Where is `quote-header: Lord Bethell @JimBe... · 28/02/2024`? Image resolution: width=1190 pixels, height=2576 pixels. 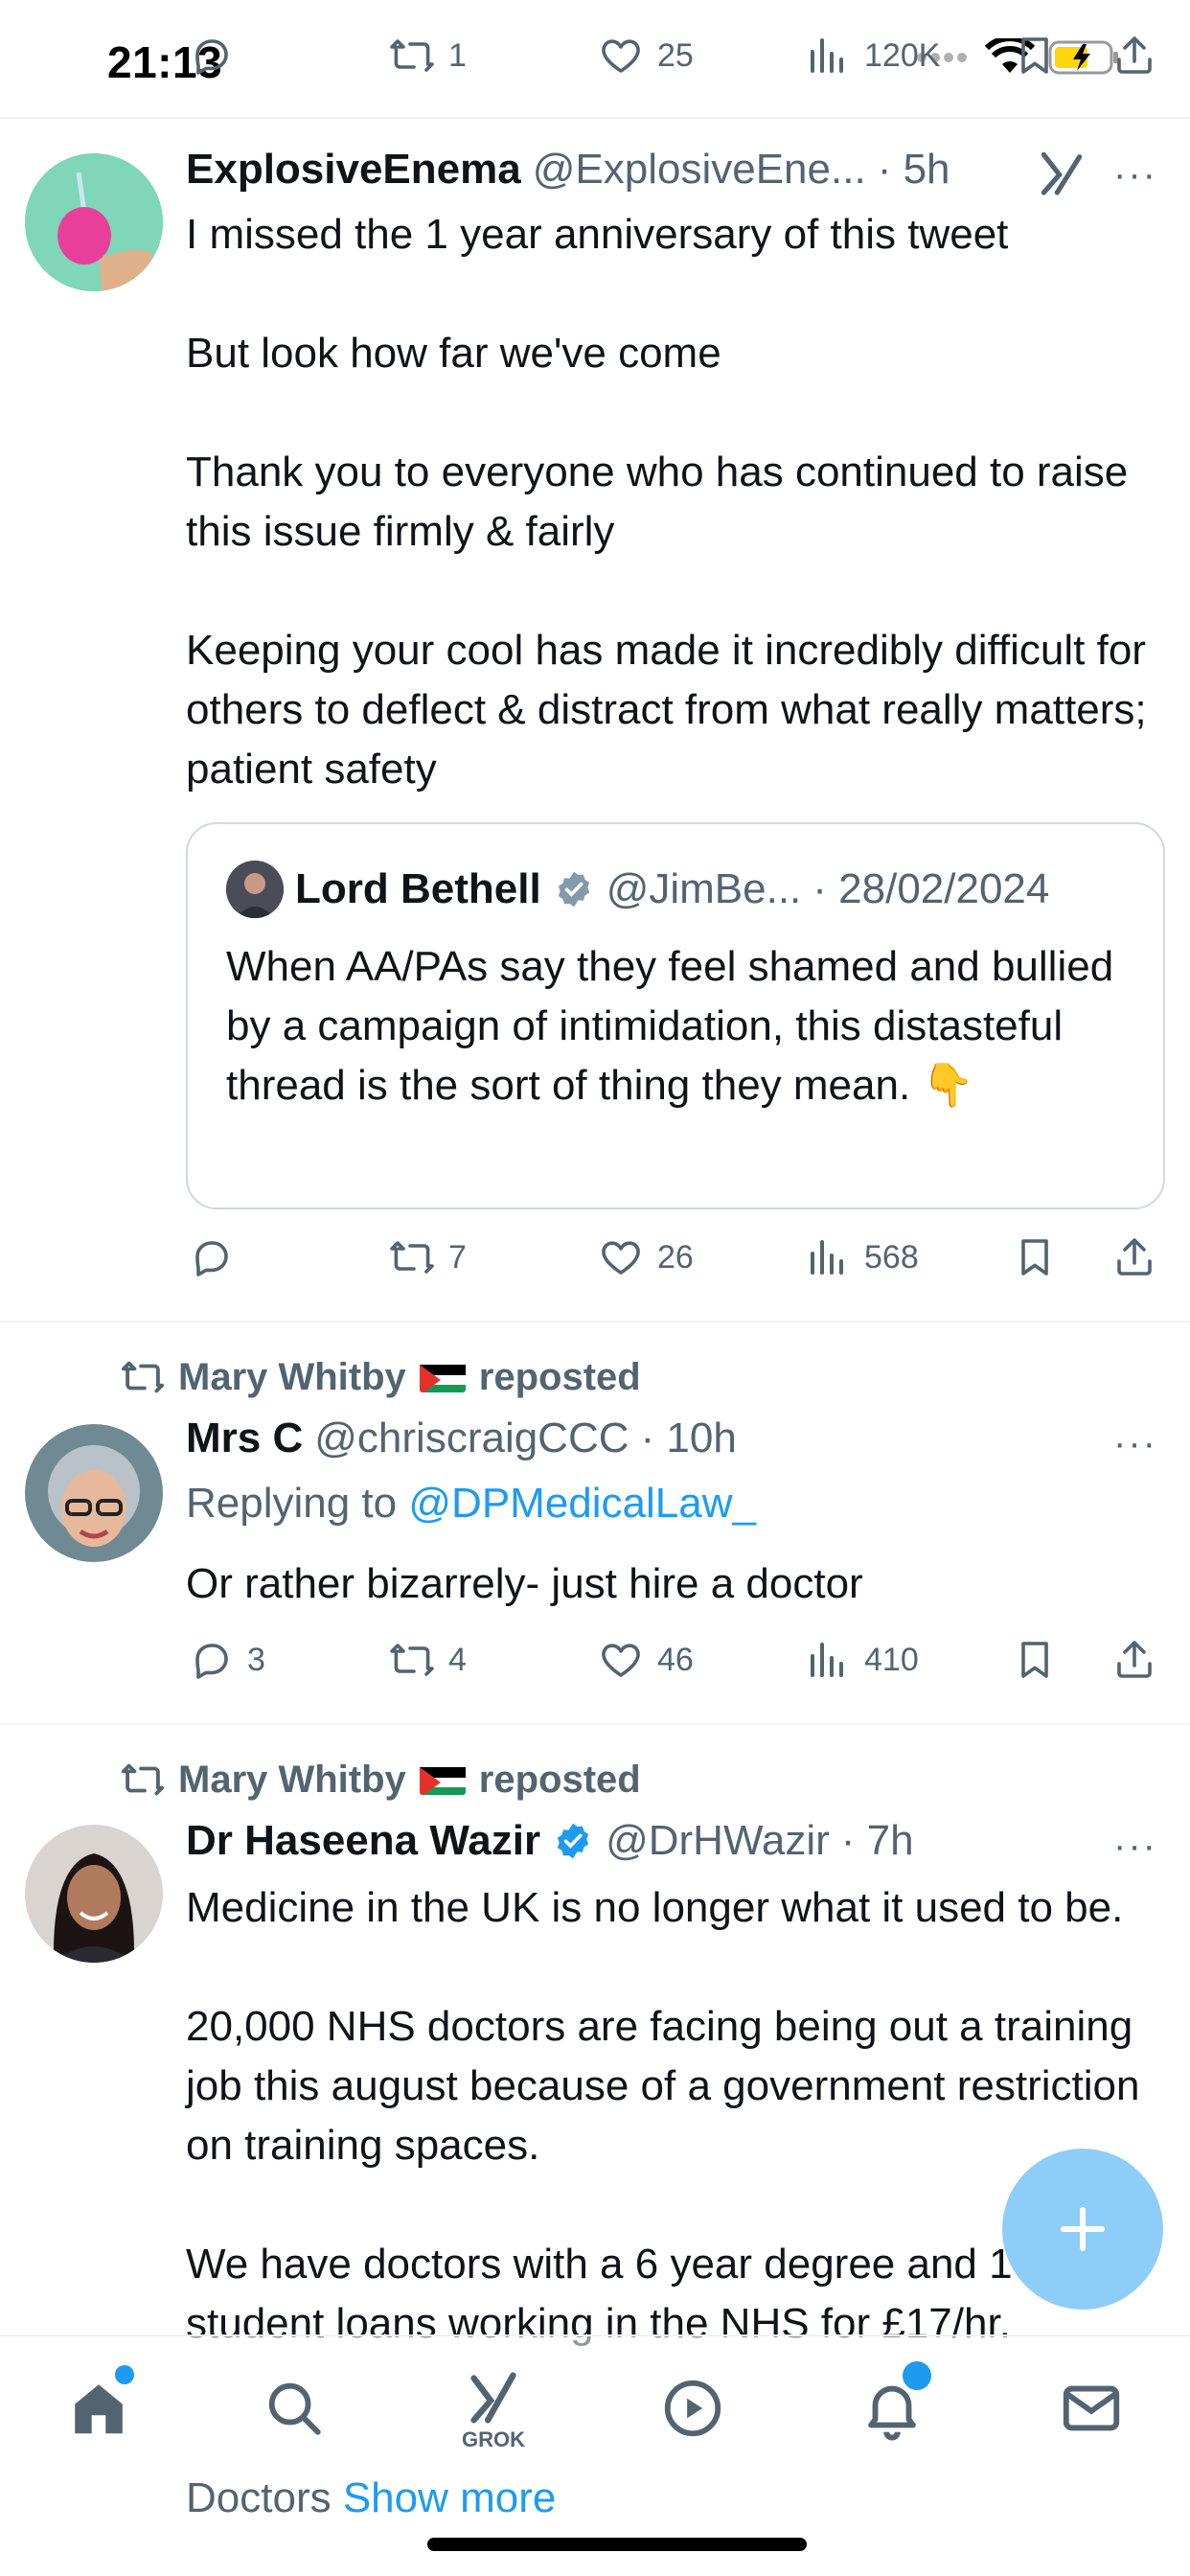
quote-header: Lord Bethell @JimBe... · 28/02/2024 is located at coordinates (637, 889).